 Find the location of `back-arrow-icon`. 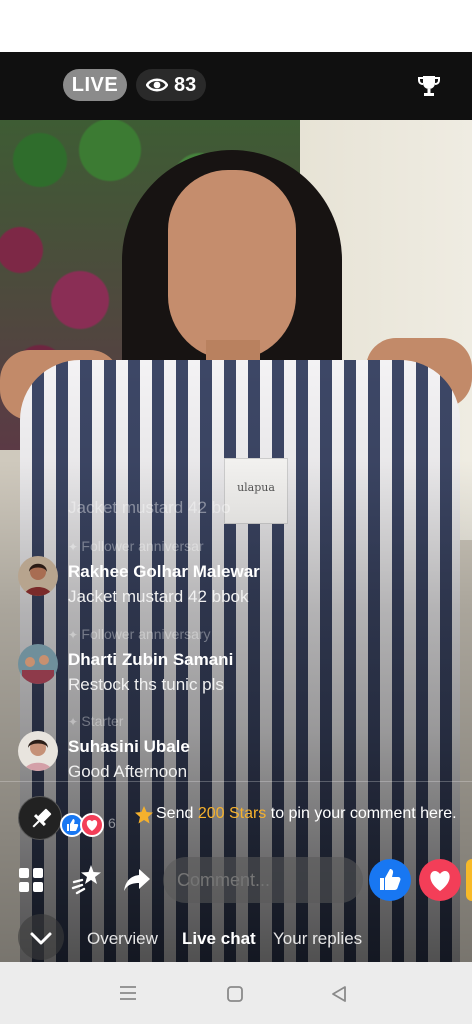

back-arrow-icon is located at coordinates (37, 31).